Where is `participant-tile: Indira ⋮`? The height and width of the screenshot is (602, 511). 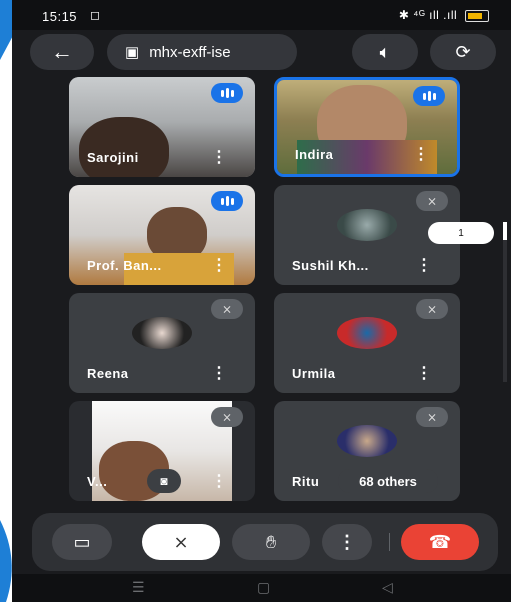 participant-tile: Indira ⋮ is located at coordinates (367, 127).